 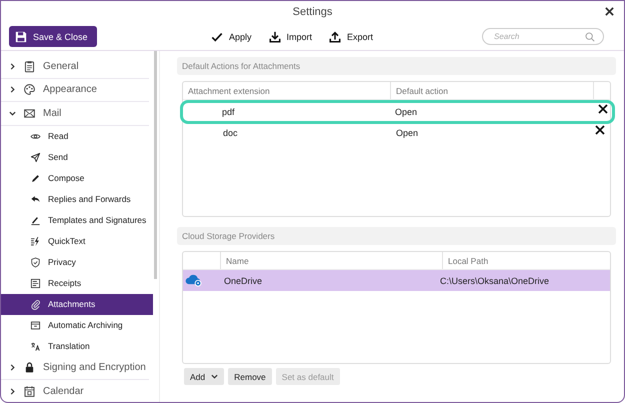 I want to click on sidebar-group: Appearance, so click(x=75, y=90).